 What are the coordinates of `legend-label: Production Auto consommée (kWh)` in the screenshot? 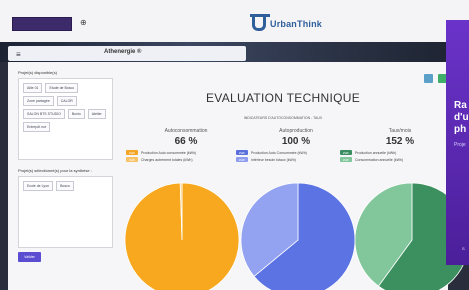 It's located at (169, 152).